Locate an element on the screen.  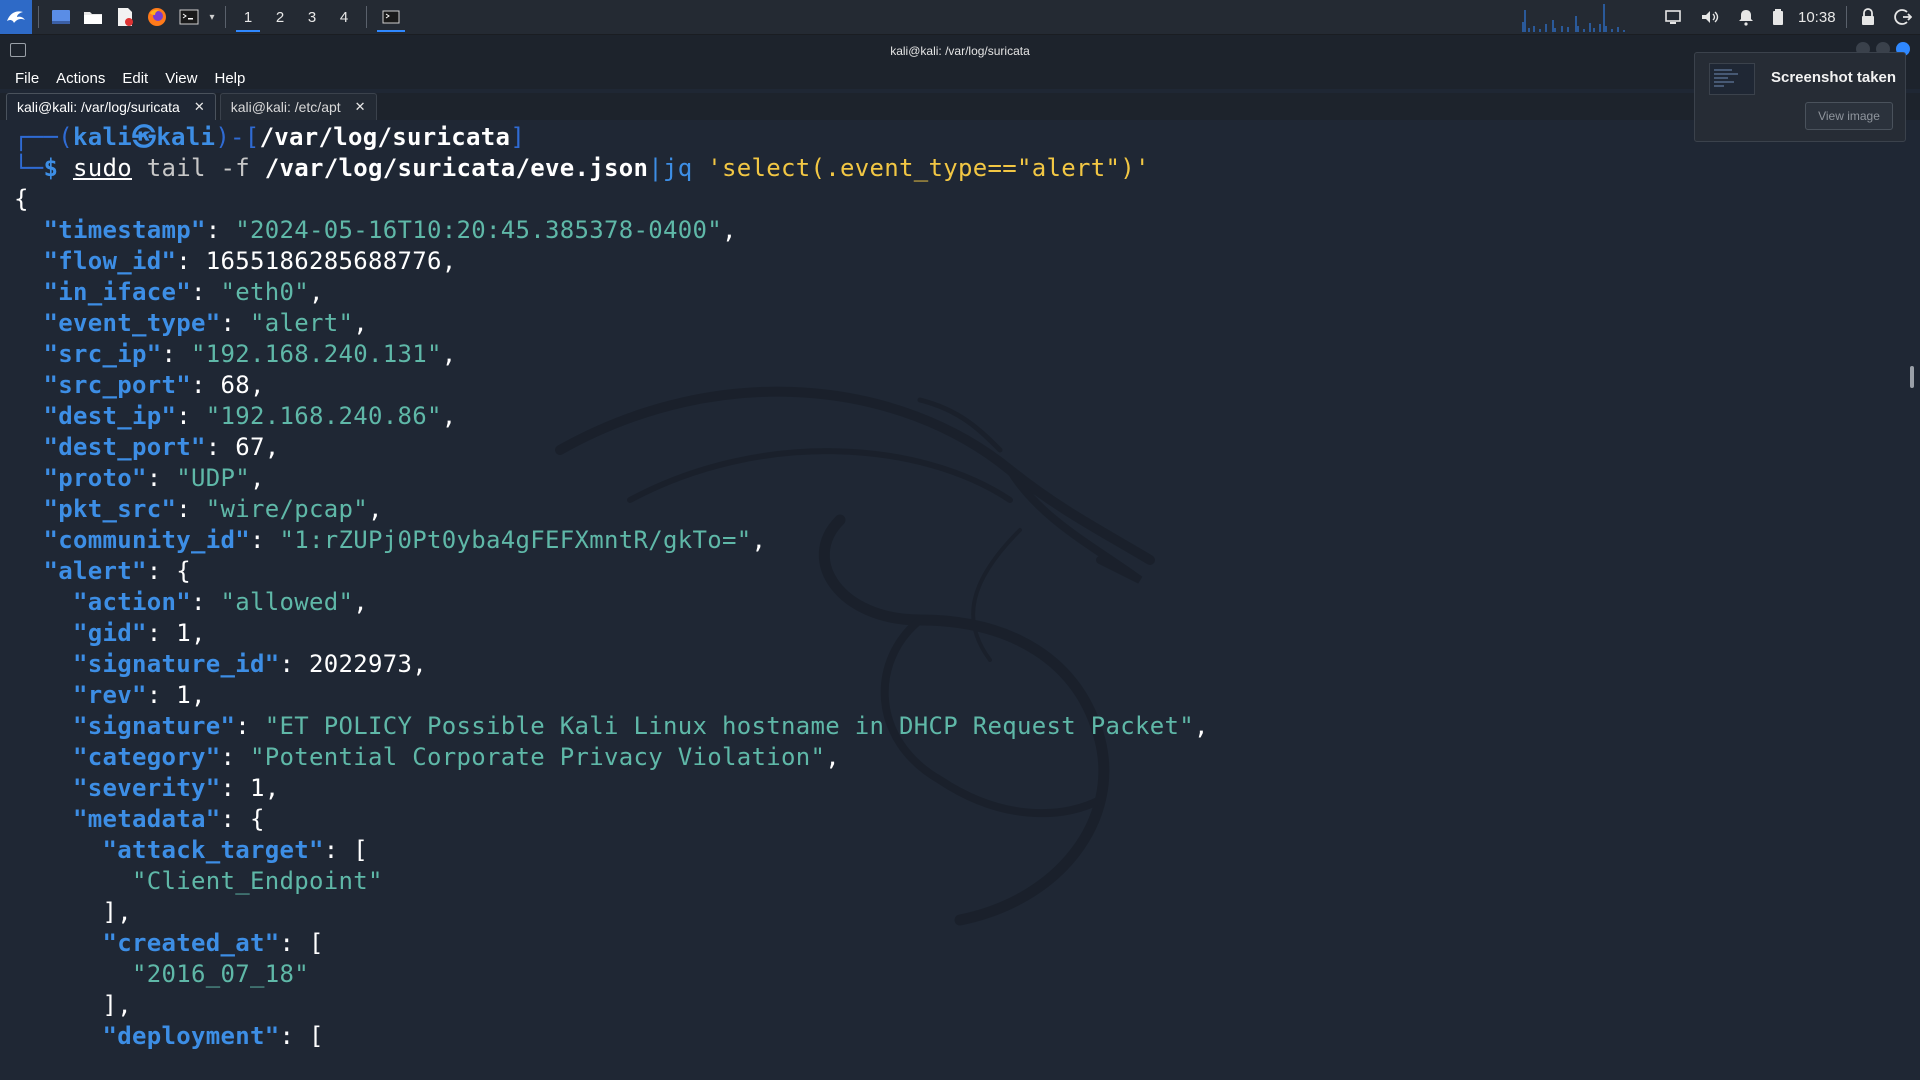
menu-edit: Edit is located at coordinates (135, 78).